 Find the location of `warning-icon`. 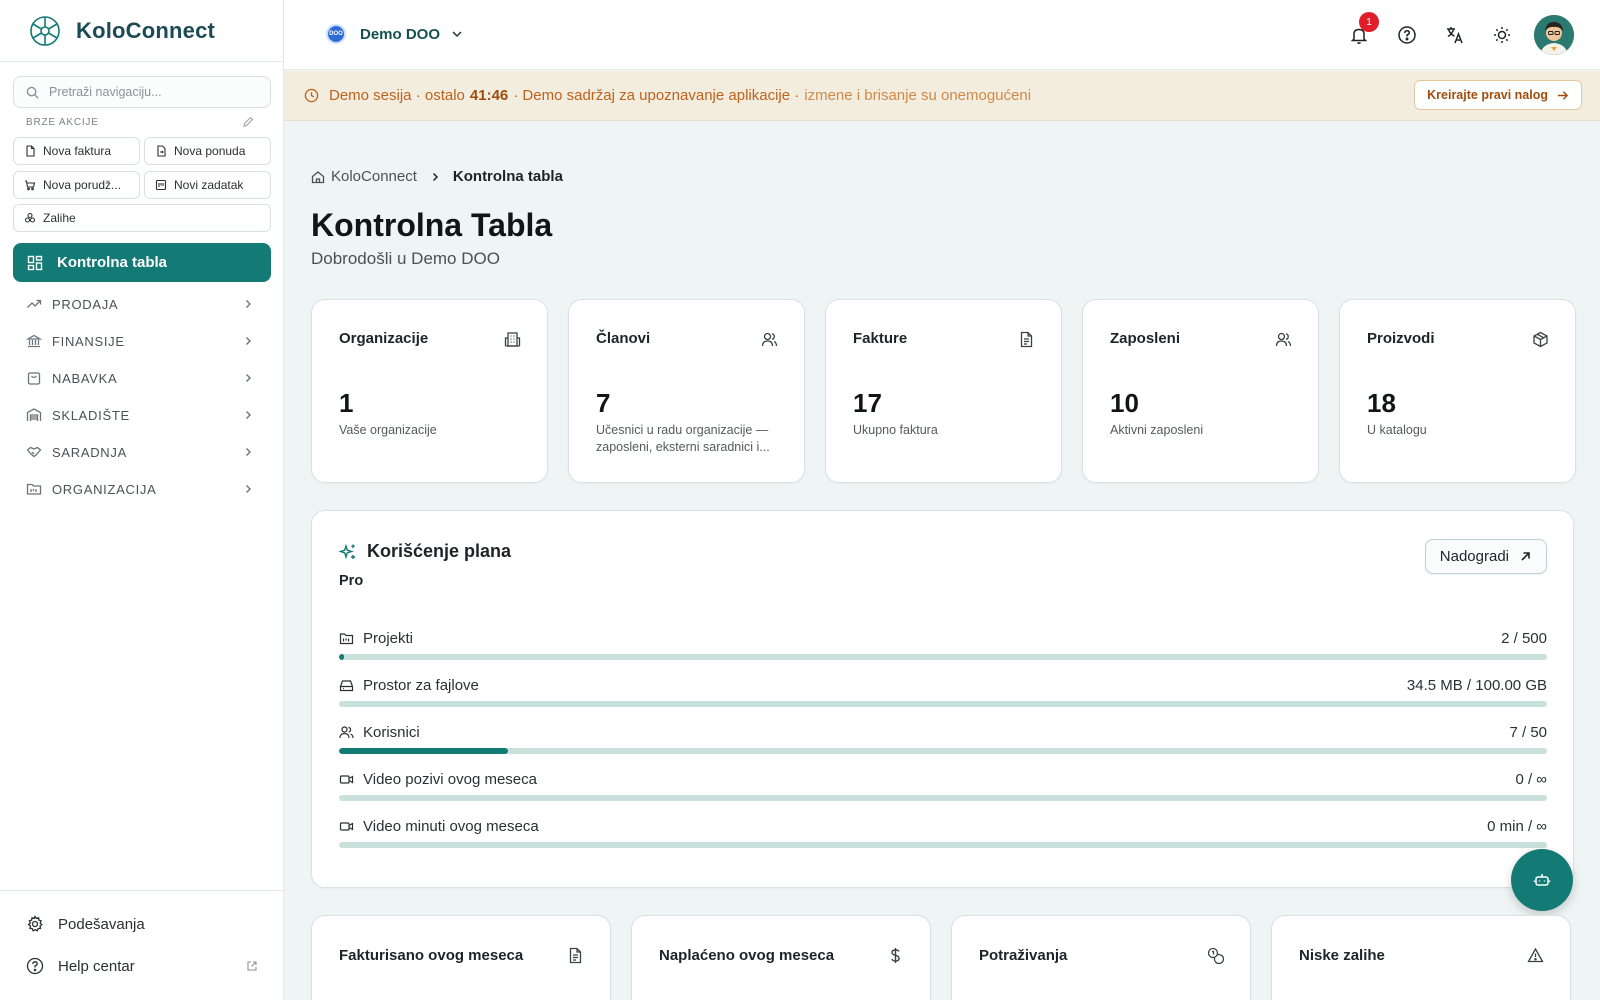

warning-icon is located at coordinates (1535, 955).